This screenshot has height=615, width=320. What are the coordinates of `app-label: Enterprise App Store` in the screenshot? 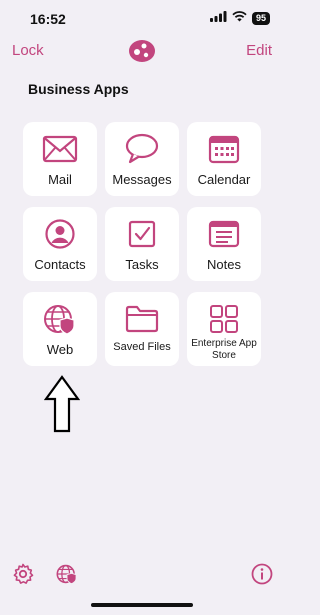 It's located at (224, 349).